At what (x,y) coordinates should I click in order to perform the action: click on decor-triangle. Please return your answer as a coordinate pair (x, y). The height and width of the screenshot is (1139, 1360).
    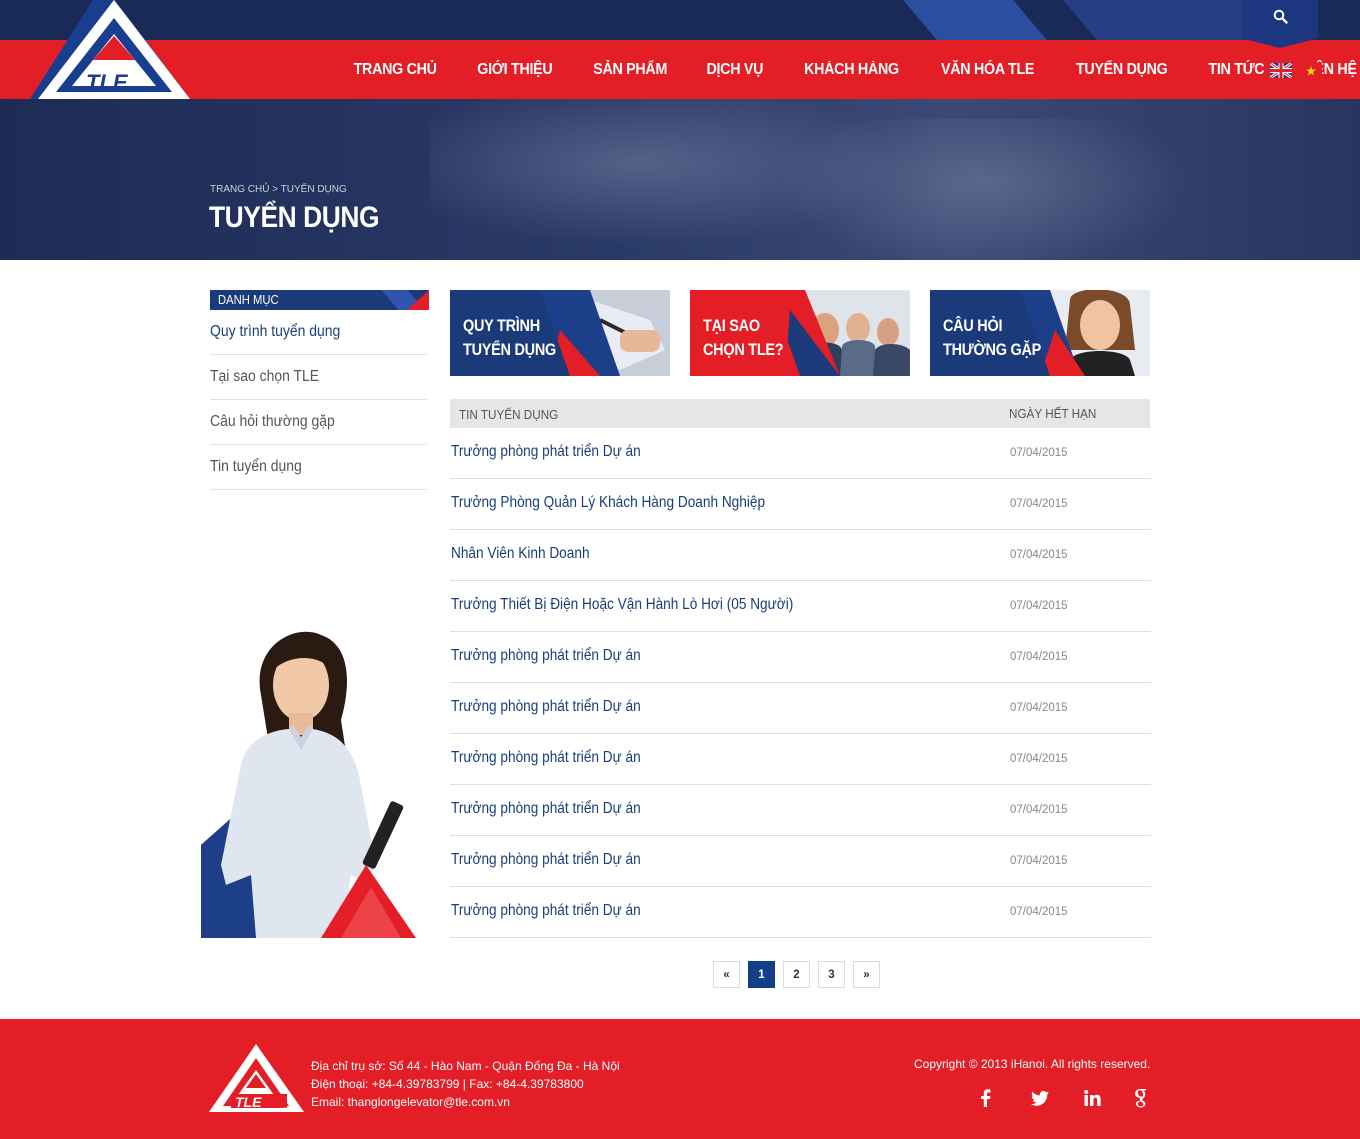
    Looking at the image, I should click on (418, 300).